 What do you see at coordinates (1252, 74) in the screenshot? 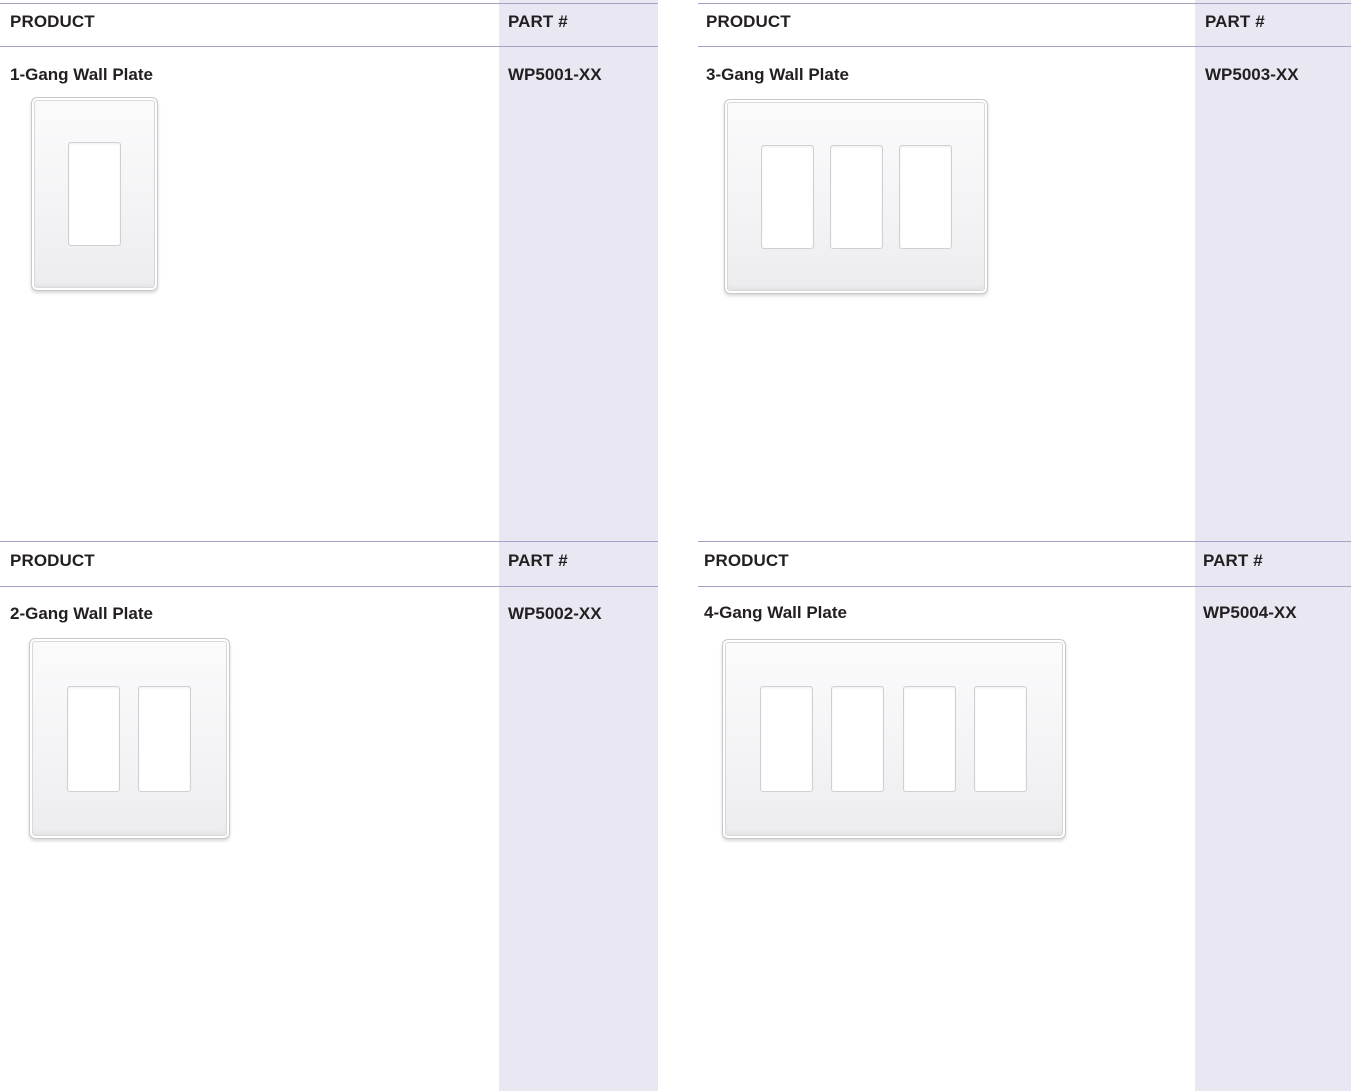
I see `part-number: WP5003-XX` at bounding box center [1252, 74].